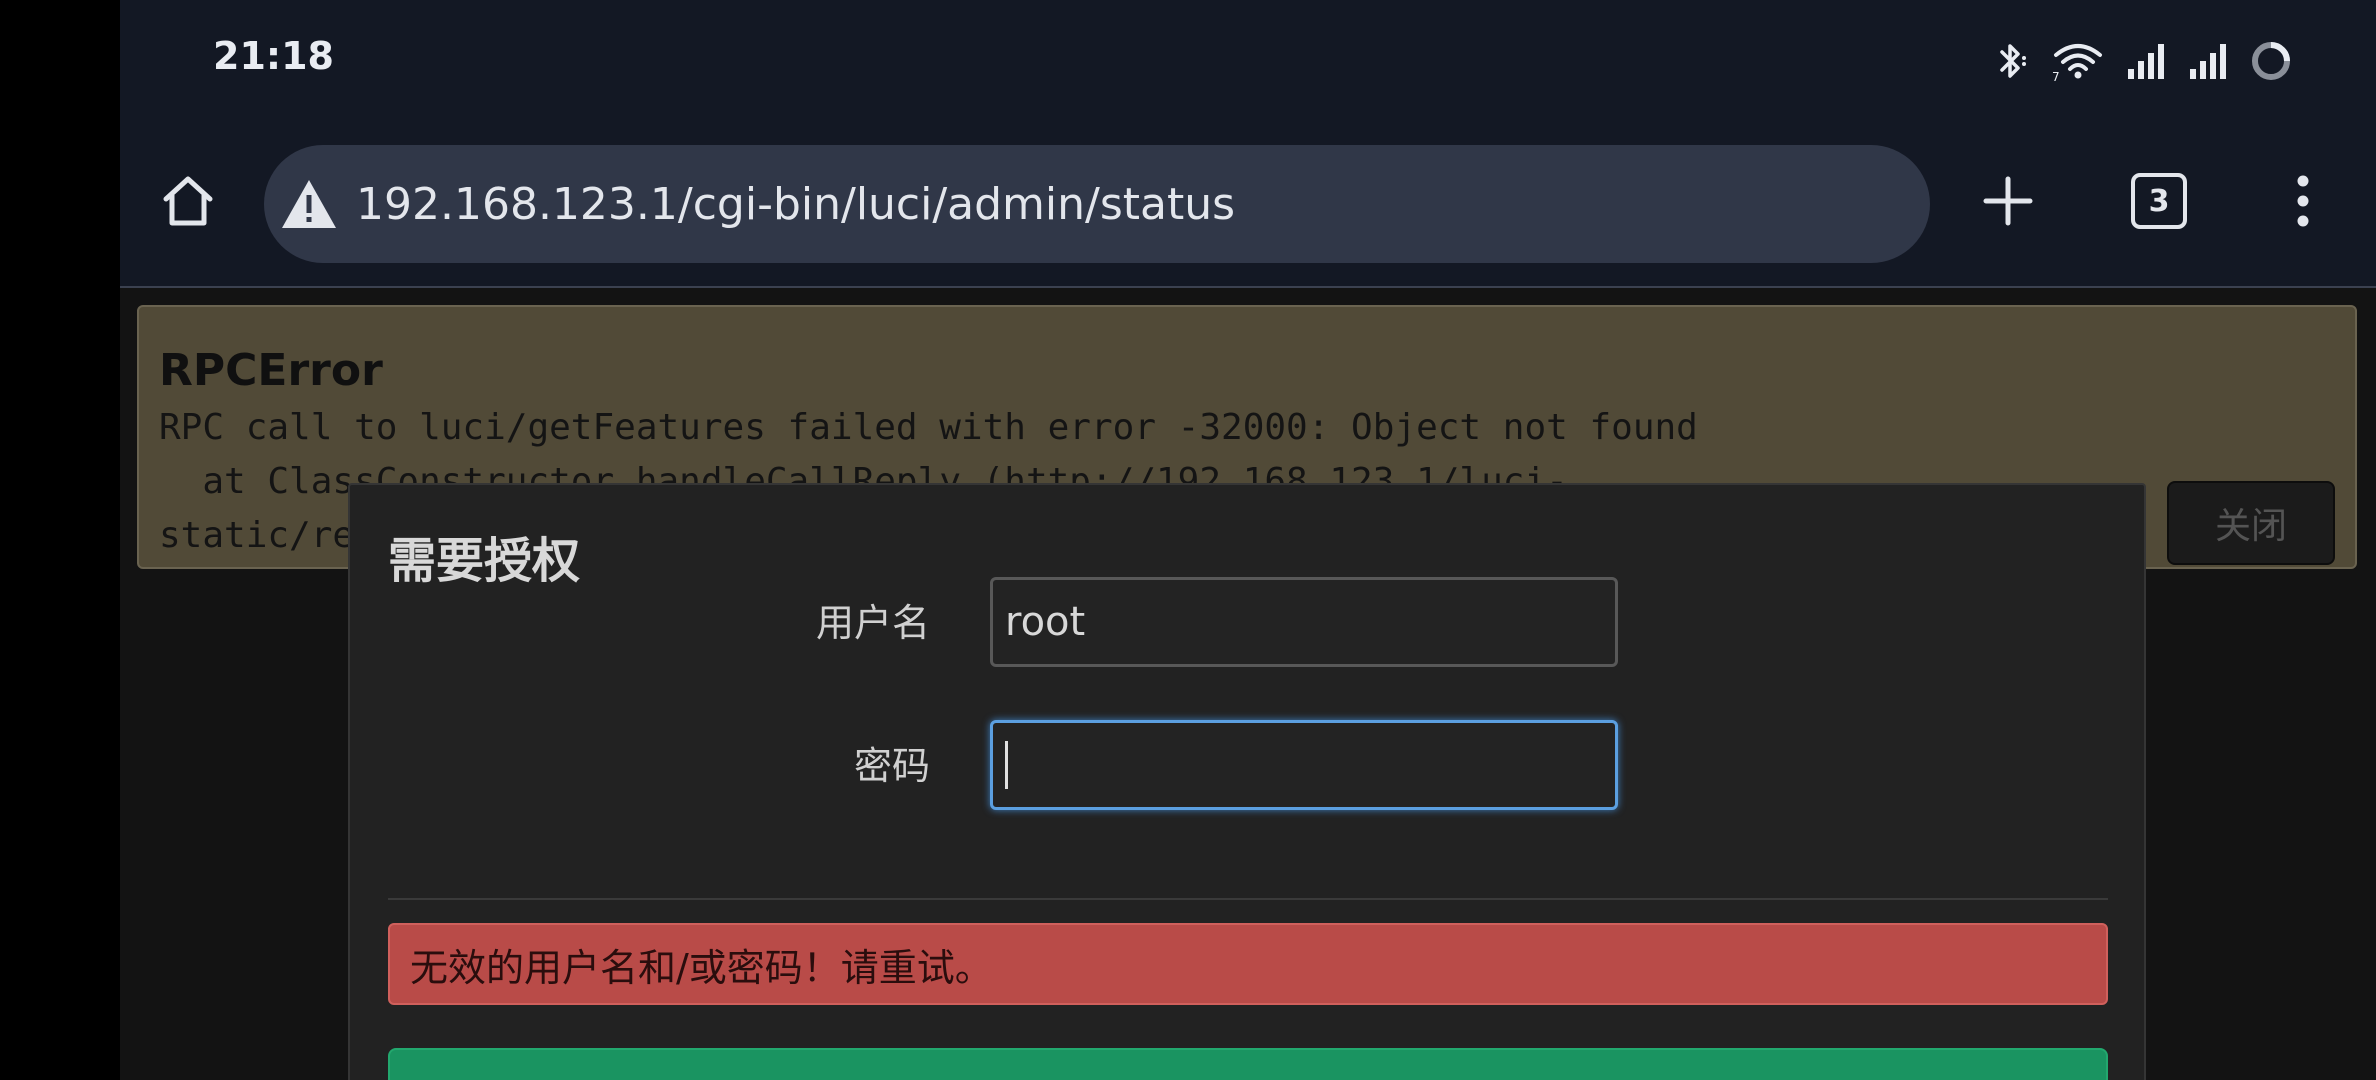 This screenshot has height=1080, width=2376. I want to click on status-time: 21:18, so click(273, 56).